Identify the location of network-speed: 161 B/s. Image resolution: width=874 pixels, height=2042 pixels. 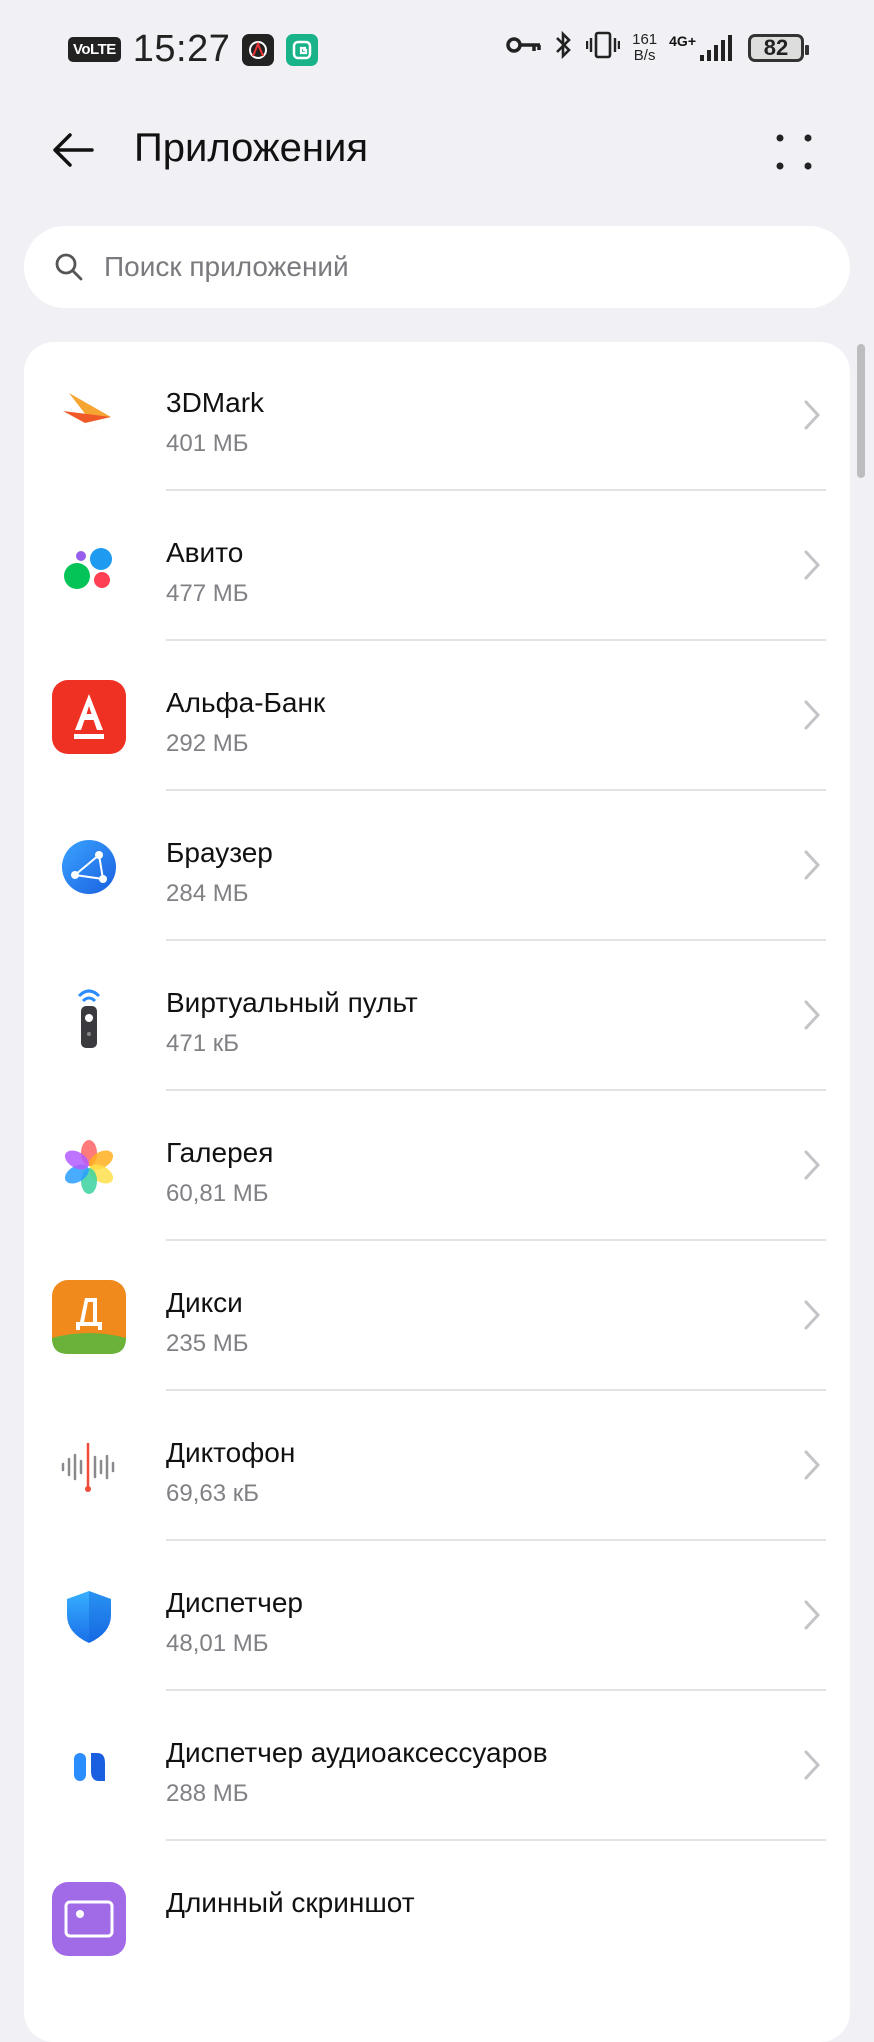
(645, 47).